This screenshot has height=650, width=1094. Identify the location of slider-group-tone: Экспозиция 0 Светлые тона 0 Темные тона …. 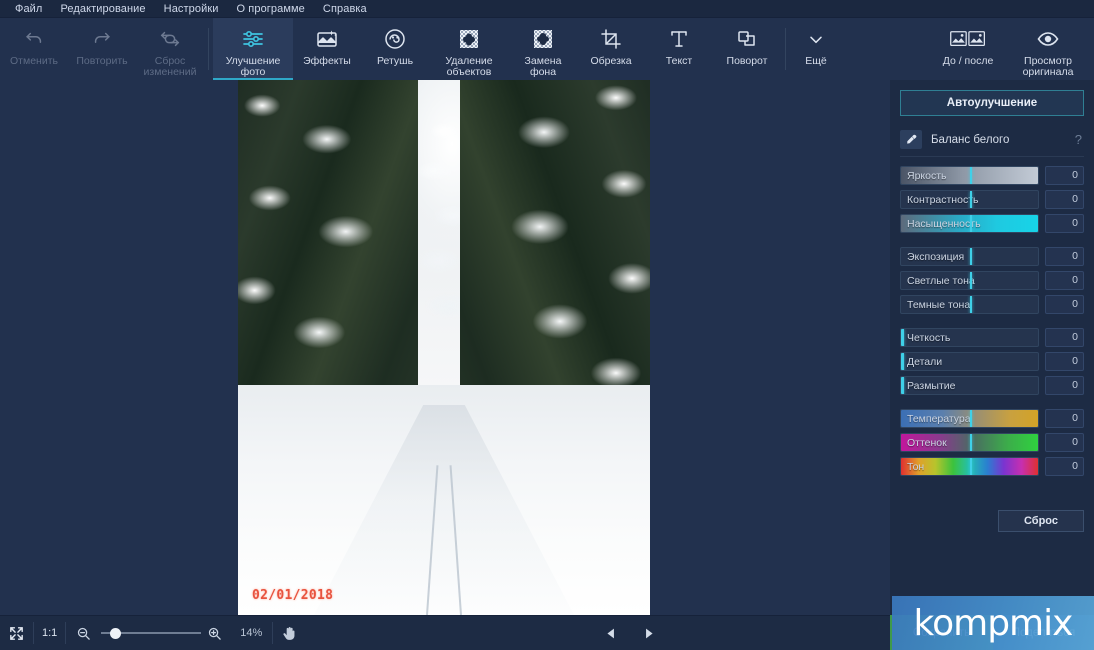
(992, 280).